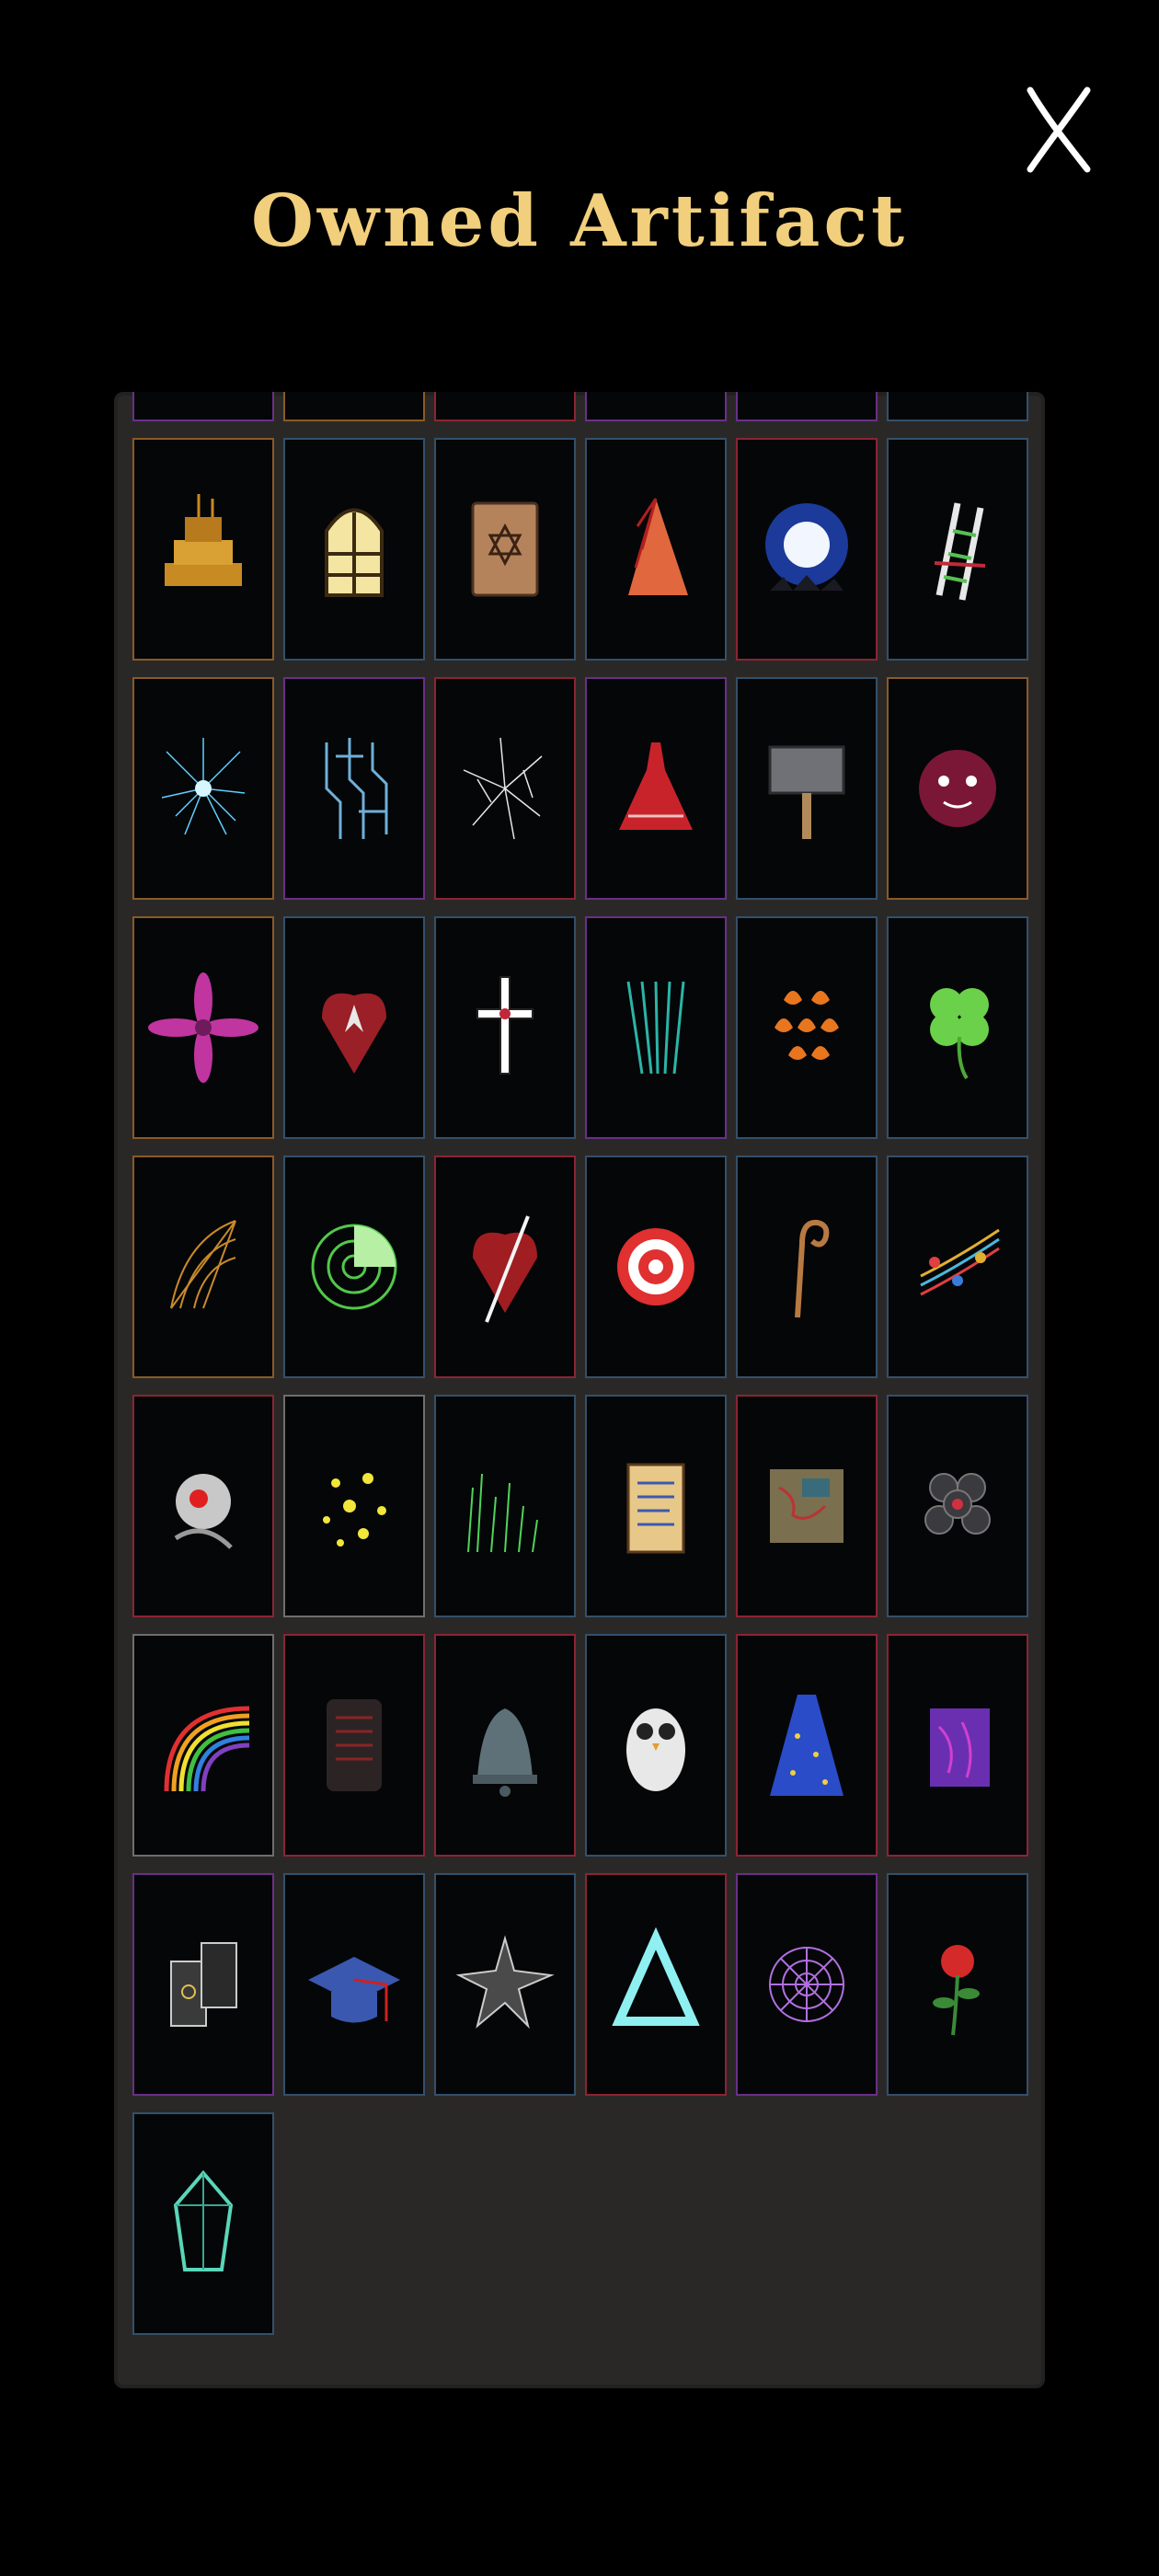 Image resolution: width=1159 pixels, height=2576 pixels. What do you see at coordinates (956, 1990) in the screenshot?
I see `rose-icon` at bounding box center [956, 1990].